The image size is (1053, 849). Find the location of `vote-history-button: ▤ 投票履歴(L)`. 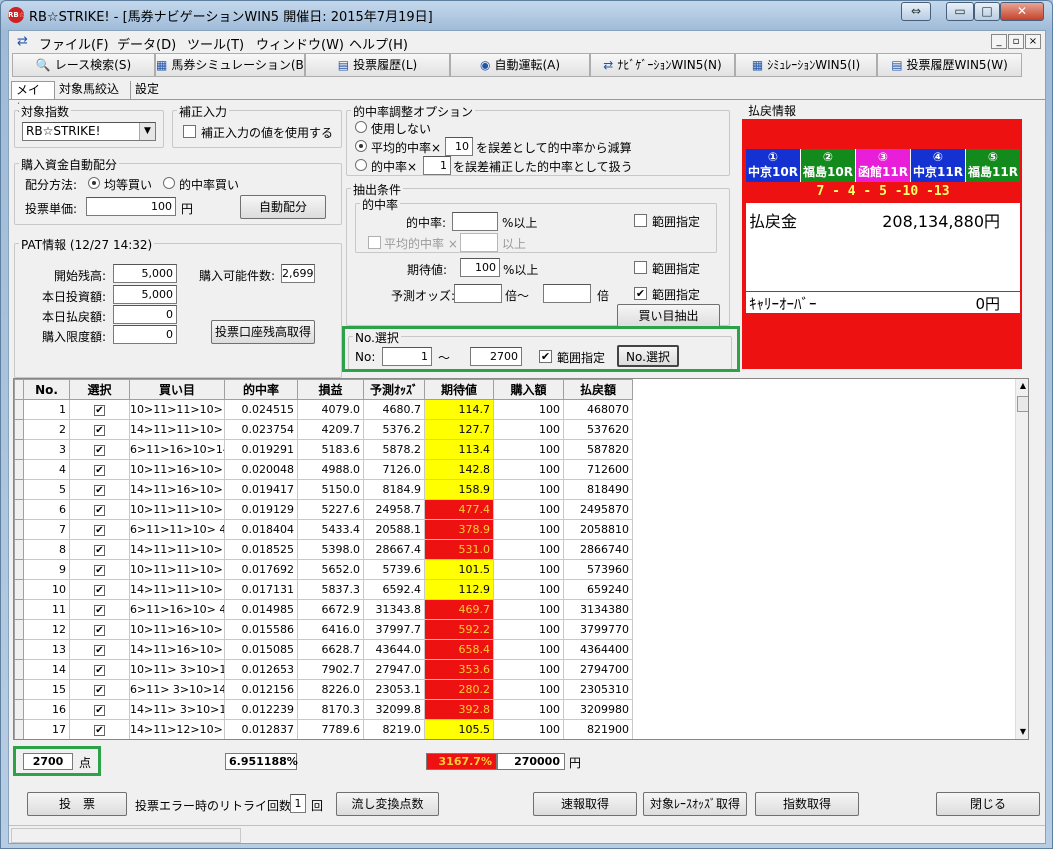

vote-history-button: ▤ 投票履歴(L) is located at coordinates (377, 65).